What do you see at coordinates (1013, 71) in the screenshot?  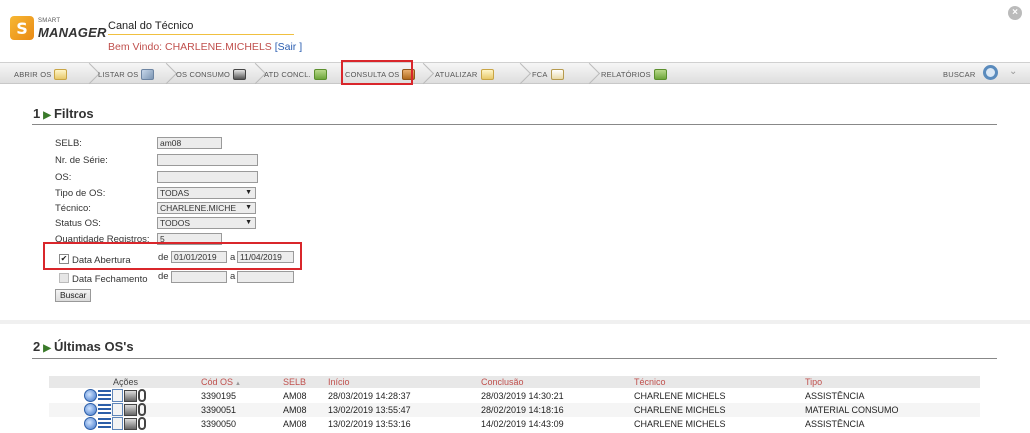 I see `chevron-down-icon: ⌄` at bounding box center [1013, 71].